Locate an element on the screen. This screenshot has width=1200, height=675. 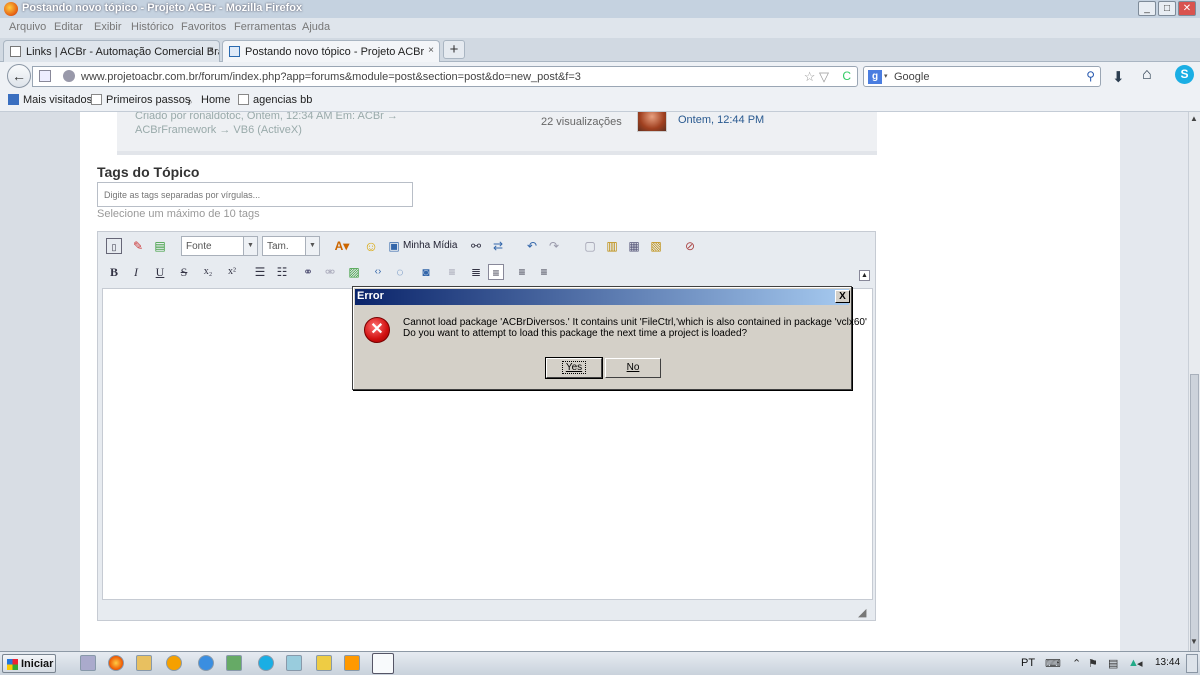
show-desktop-button is located at coordinates (1192, 663).